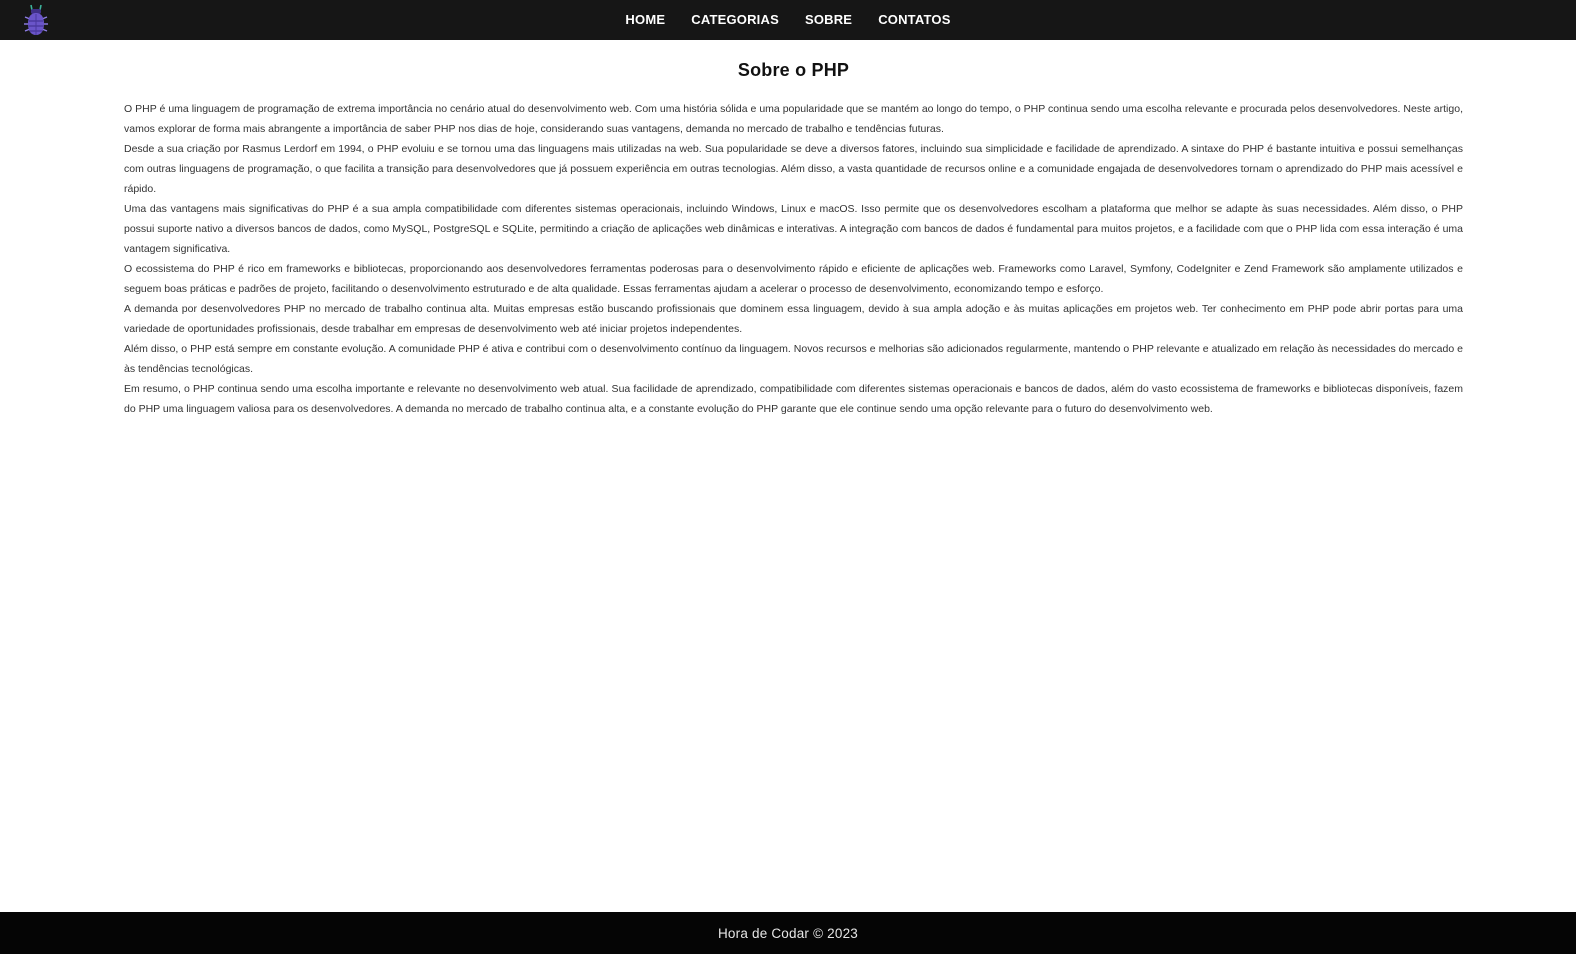 This screenshot has height=959, width=1576. I want to click on nav-link-categorias: CATEGORIAS, so click(735, 19).